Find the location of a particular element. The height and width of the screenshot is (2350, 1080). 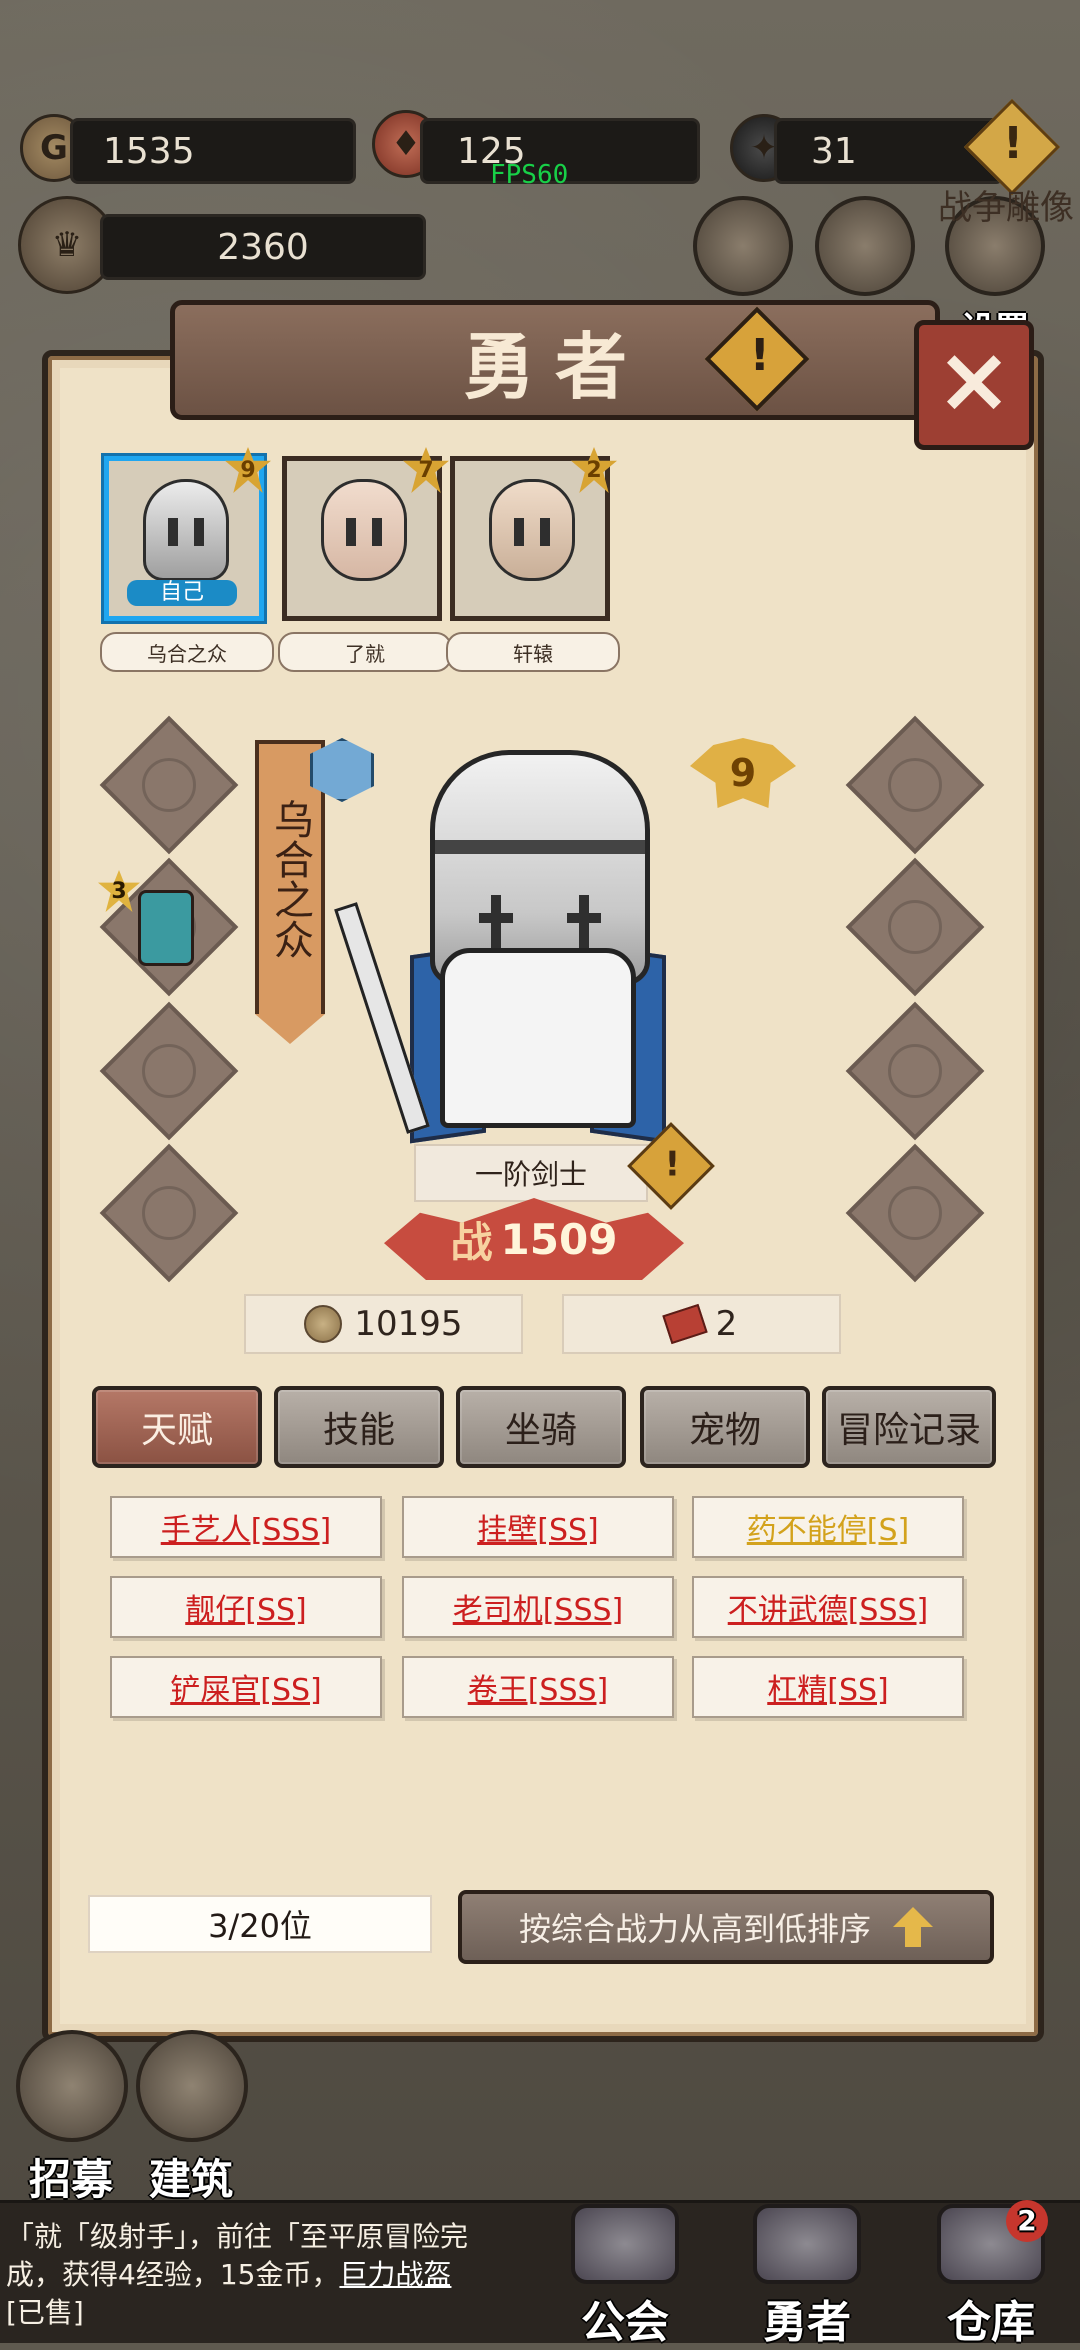

log-line-2: 成，获得4经验，15金币，巨力战盔 is located at coordinates (266, 2275).